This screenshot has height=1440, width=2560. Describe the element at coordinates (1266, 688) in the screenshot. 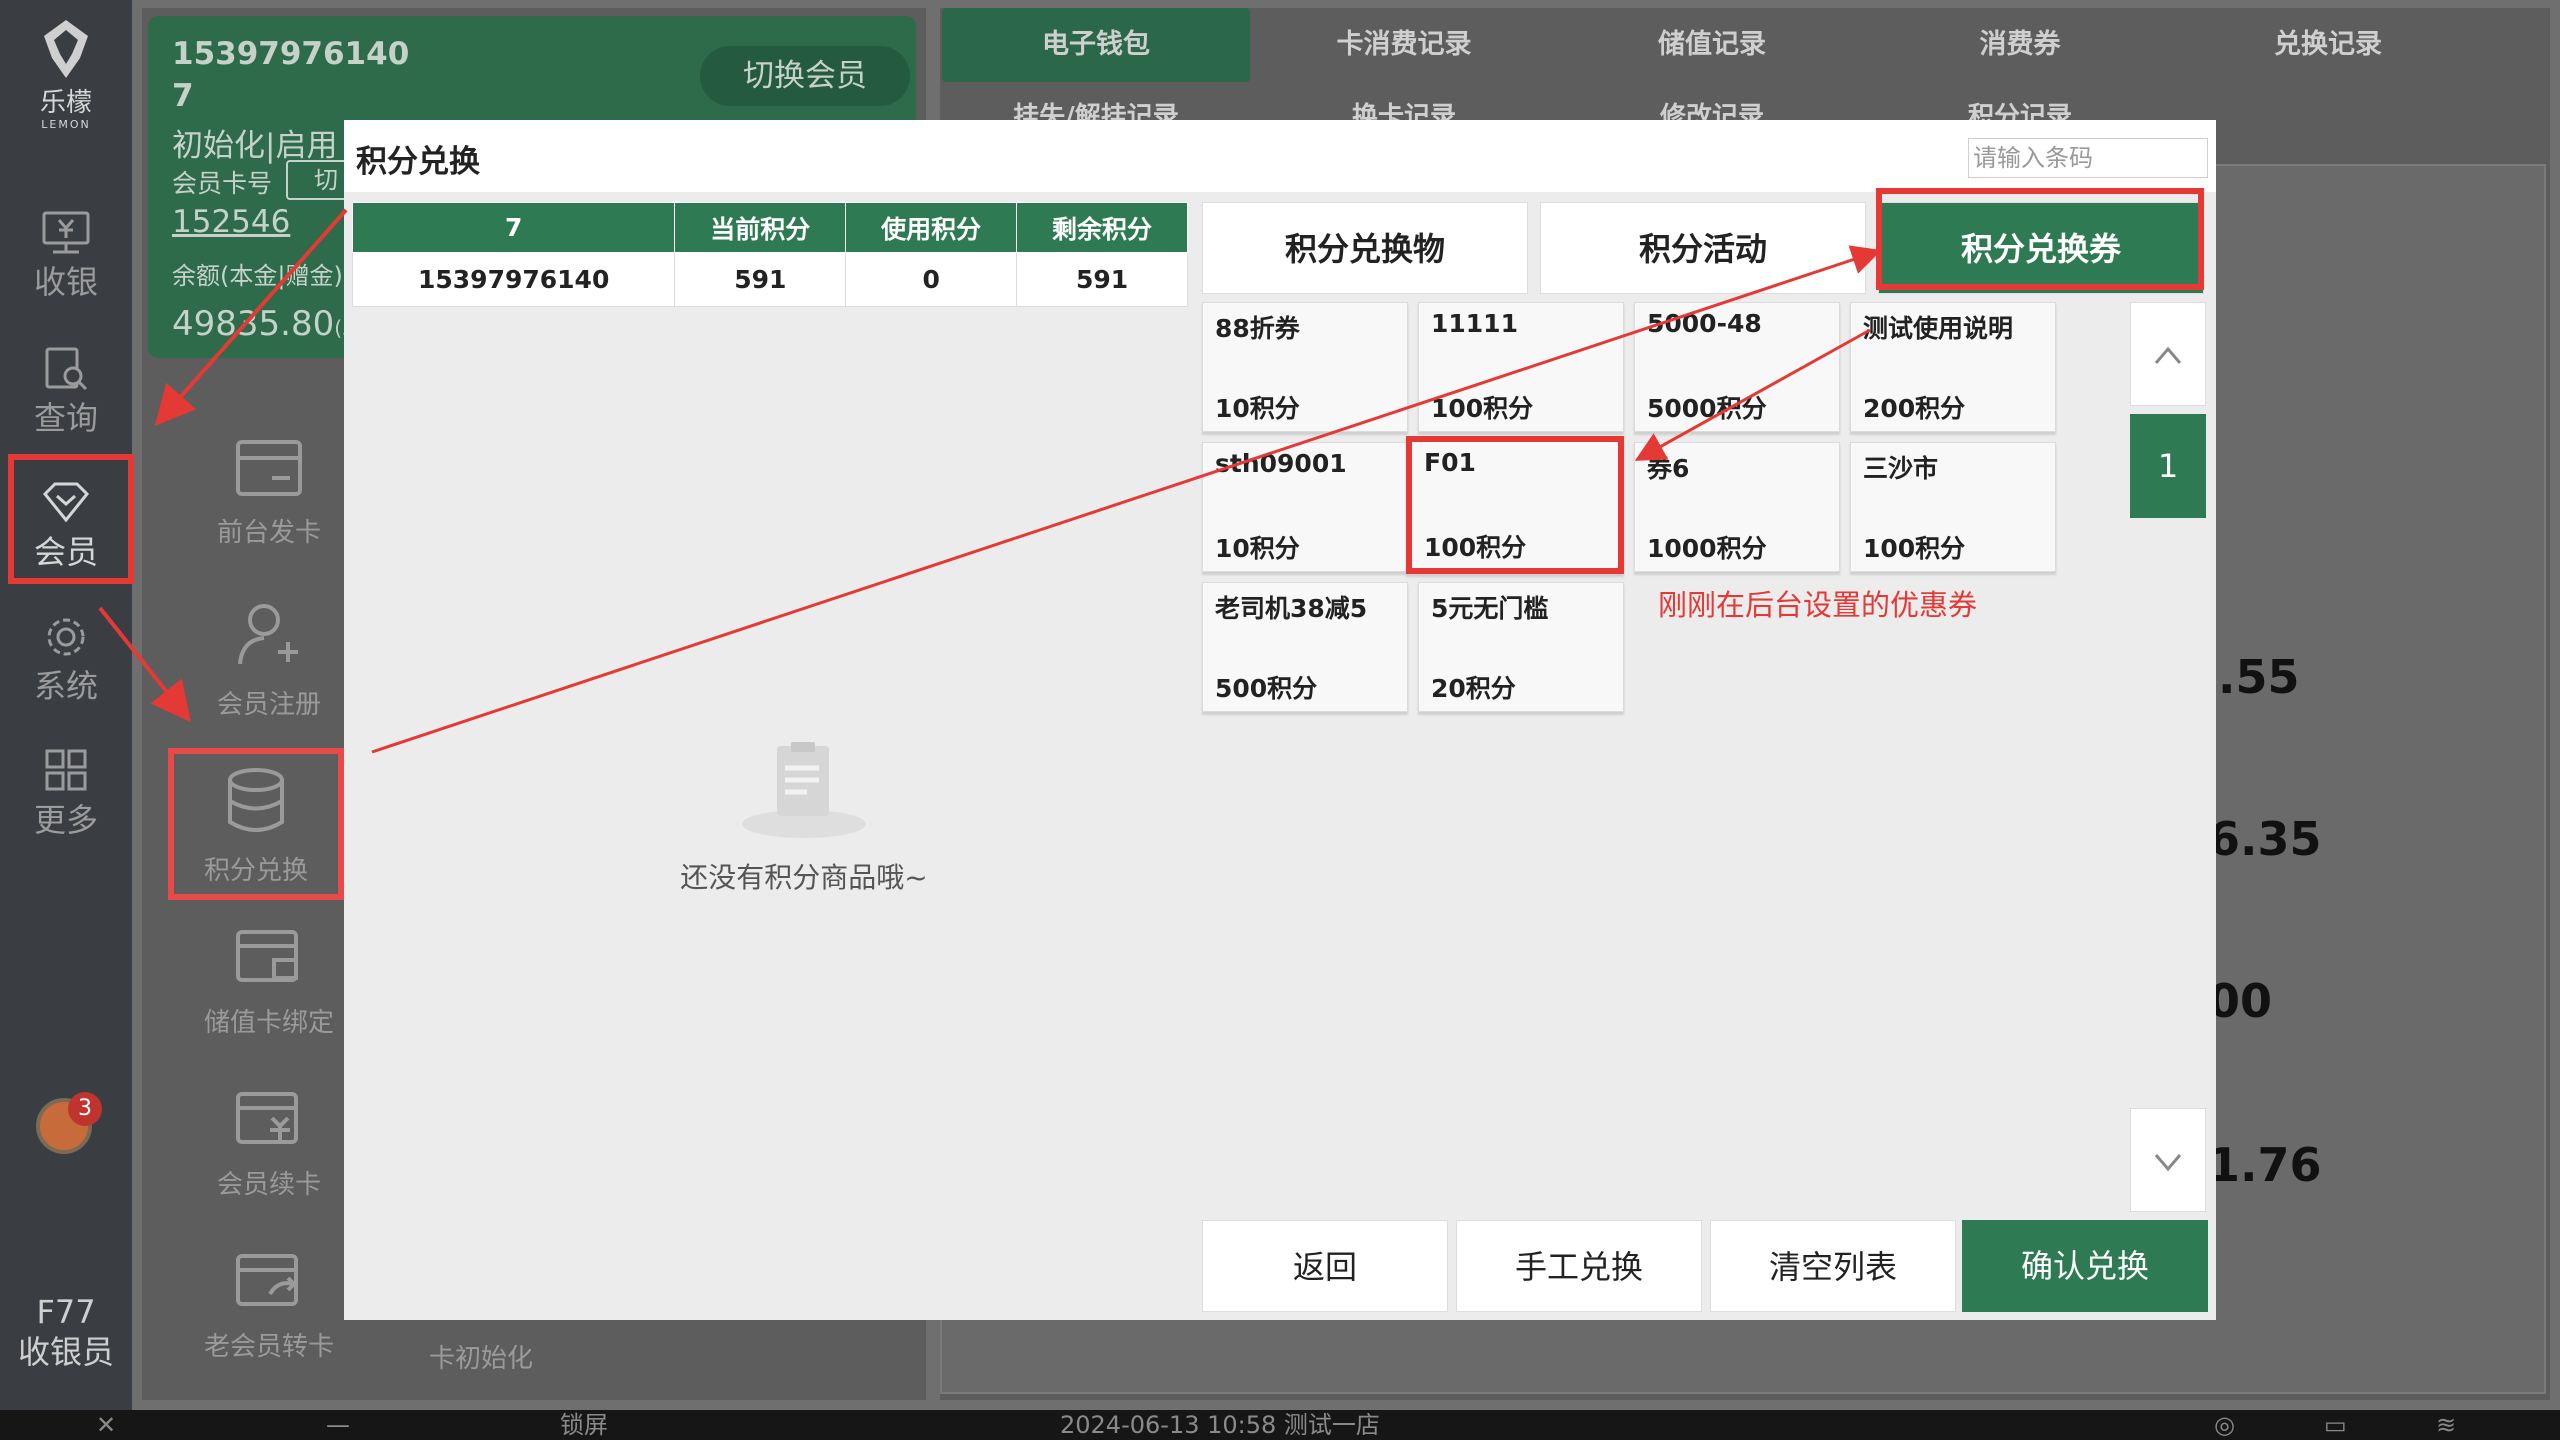

I see `coupon-points: 500积分` at that location.